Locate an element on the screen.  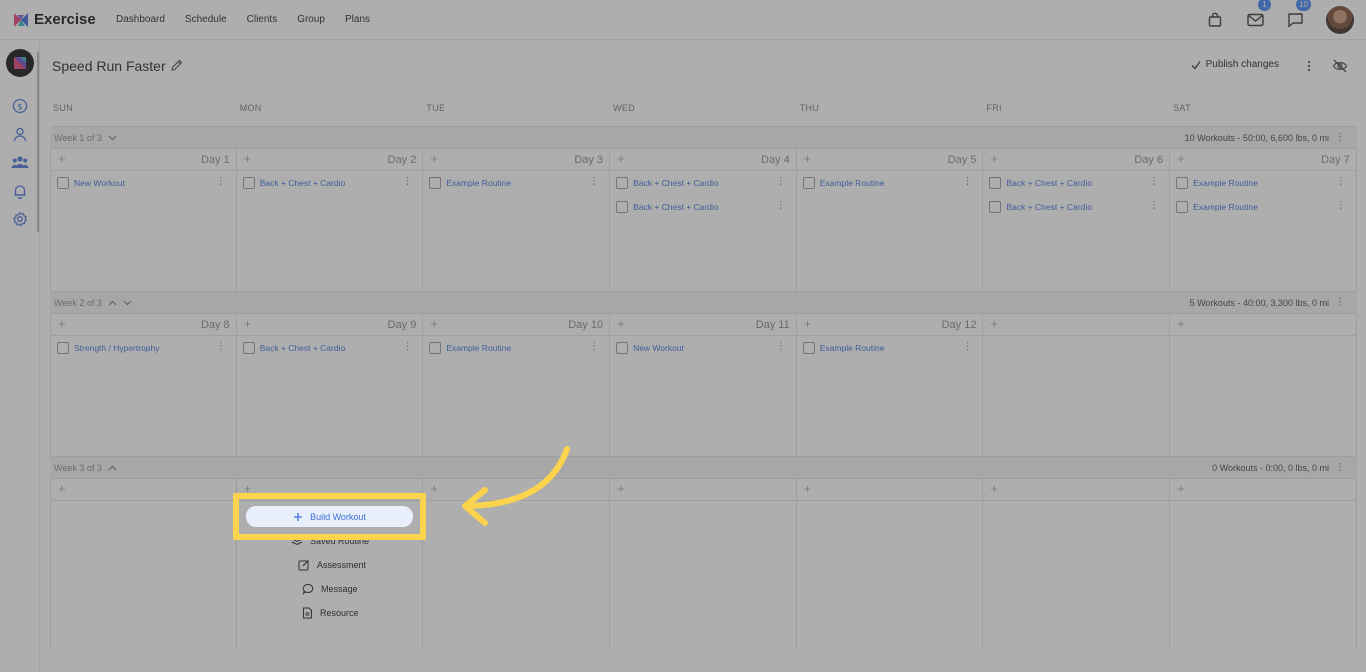
workout-item: Strength / Hypertrophy ⋮ is located at coordinates (143, 348).